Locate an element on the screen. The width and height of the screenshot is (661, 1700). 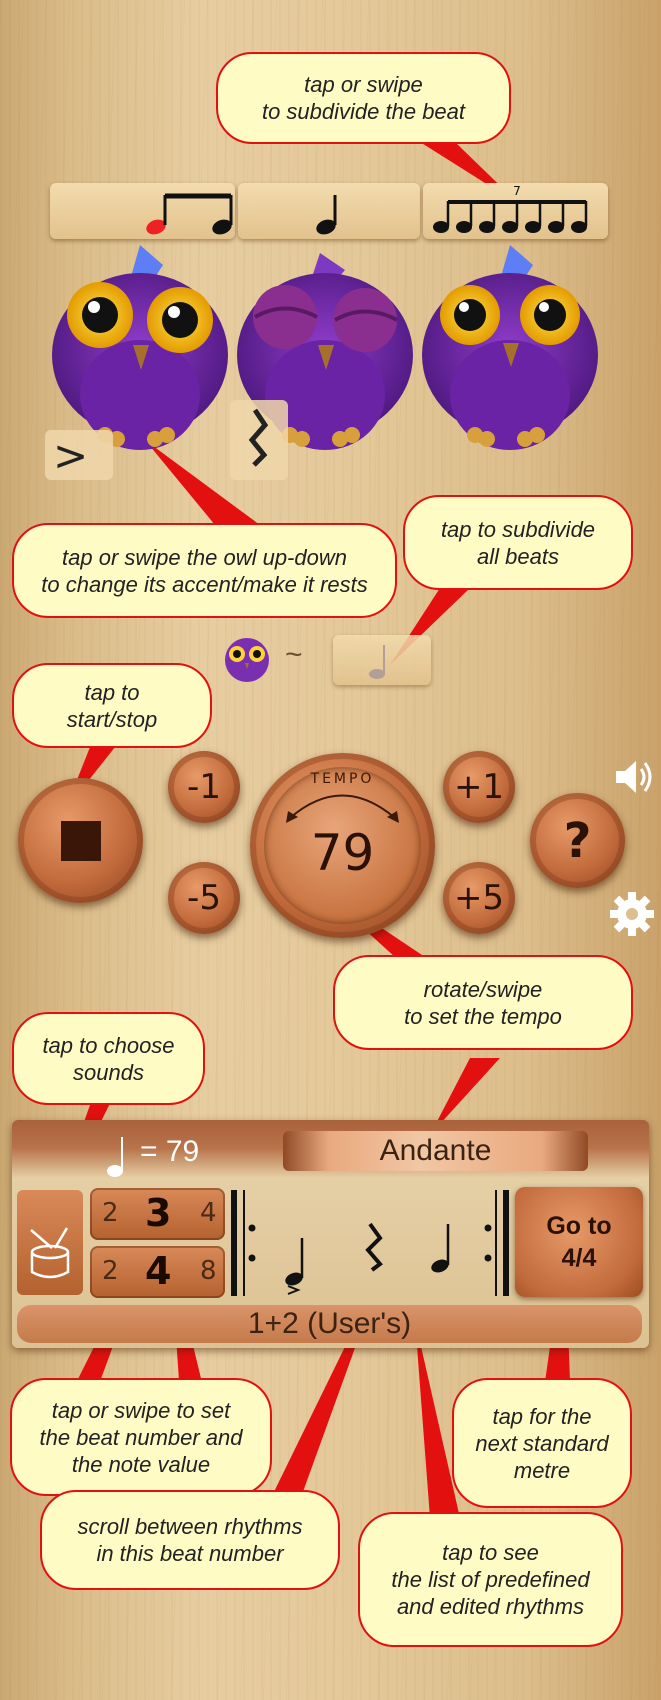
tempo-label: TEMPO is located at coordinates (342, 779).